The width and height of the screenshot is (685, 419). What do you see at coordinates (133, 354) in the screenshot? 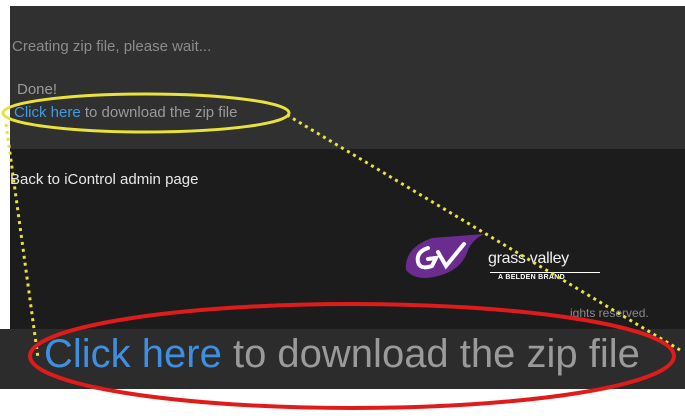
I see `zoom-callout-link: Click here` at bounding box center [133, 354].